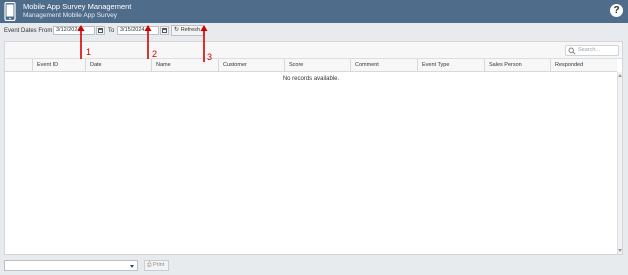 Image resolution: width=628 pixels, height=275 pixels. What do you see at coordinates (210, 57) in the screenshot?
I see `annotation-label-3: 3` at bounding box center [210, 57].